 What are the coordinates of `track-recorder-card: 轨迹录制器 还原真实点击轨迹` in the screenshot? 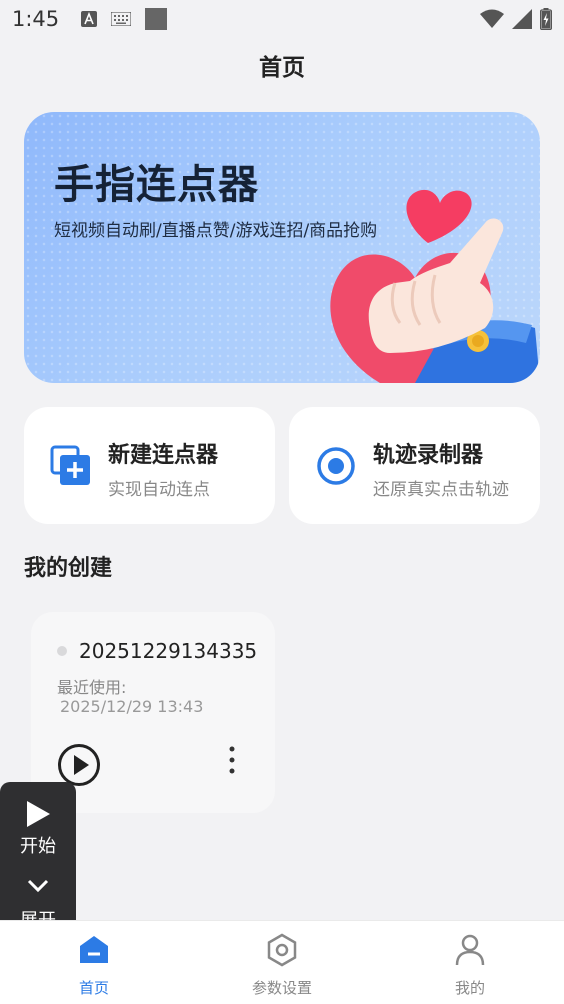 It's located at (414, 465).